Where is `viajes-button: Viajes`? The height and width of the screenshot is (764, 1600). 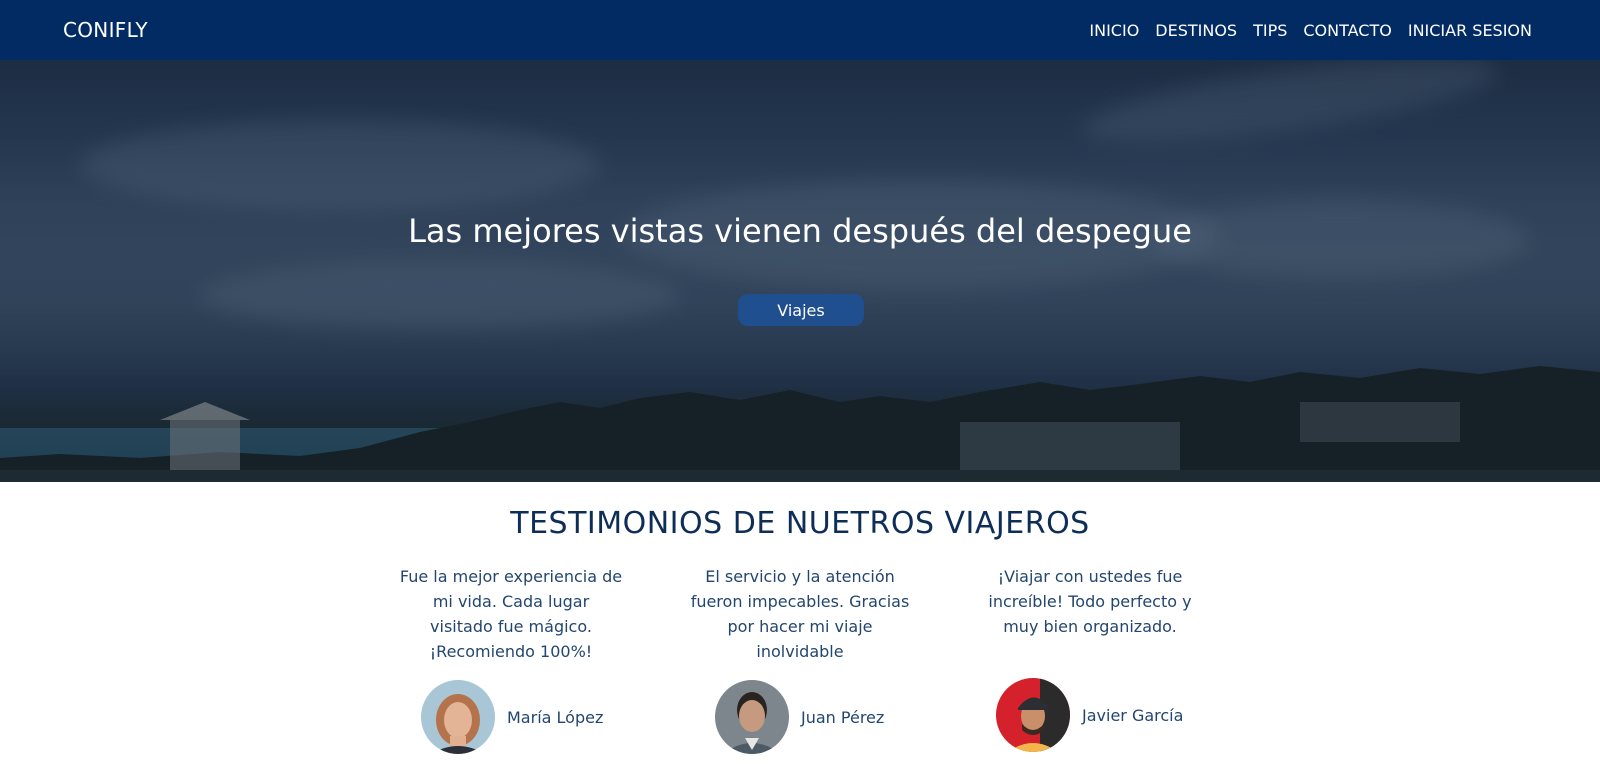
viajes-button: Viajes is located at coordinates (801, 310).